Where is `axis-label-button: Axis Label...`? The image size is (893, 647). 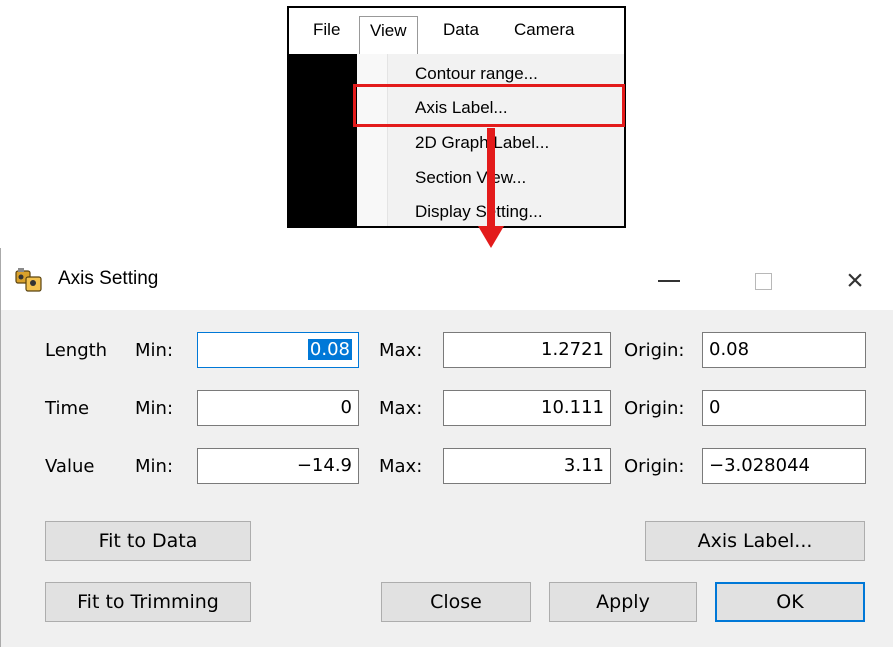 axis-label-button: Axis Label... is located at coordinates (755, 541).